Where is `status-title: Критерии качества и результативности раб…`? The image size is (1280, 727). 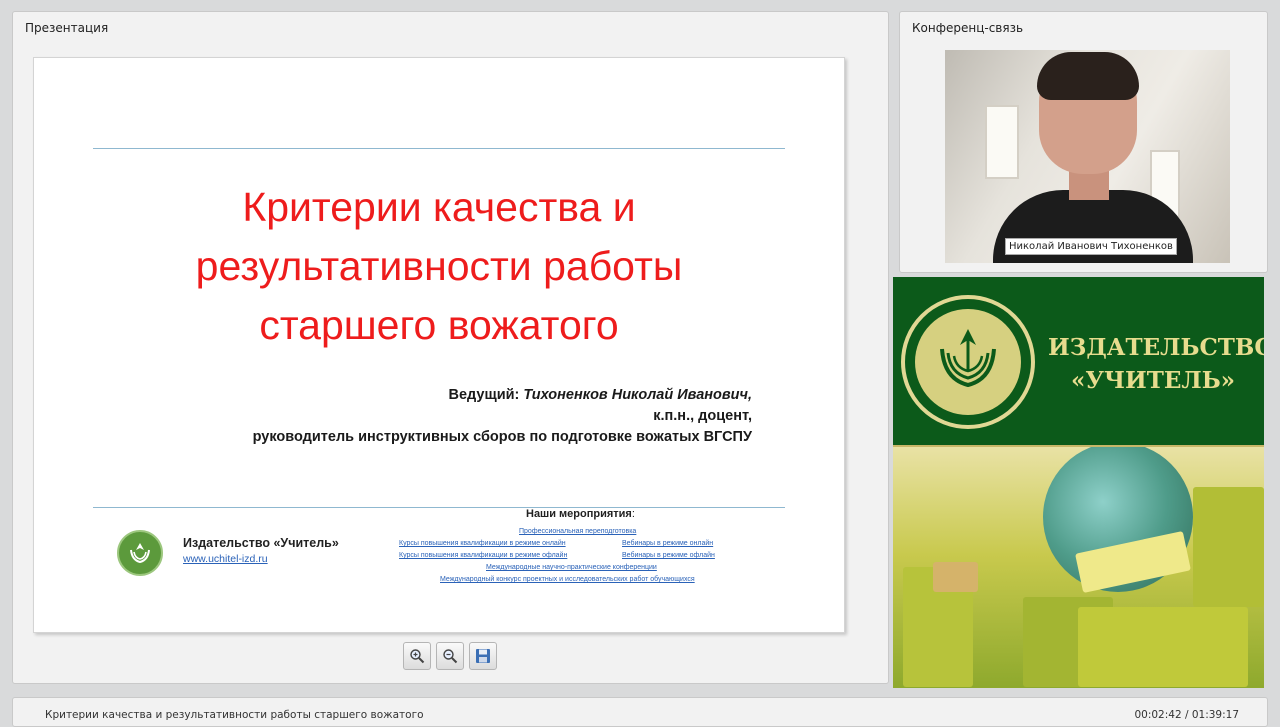 status-title: Критерии качества и результативности раб… is located at coordinates (234, 715).